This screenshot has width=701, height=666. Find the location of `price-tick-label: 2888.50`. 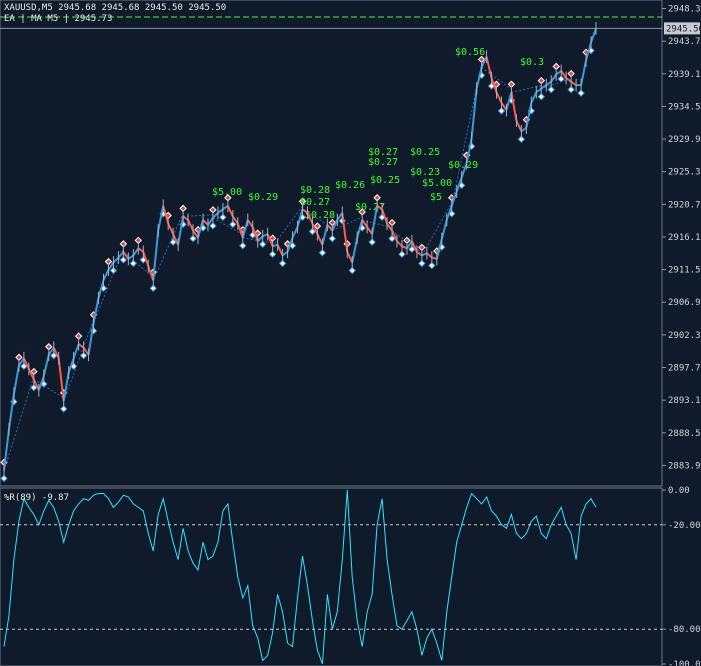

price-tick-label: 2888.50 is located at coordinates (684, 434).